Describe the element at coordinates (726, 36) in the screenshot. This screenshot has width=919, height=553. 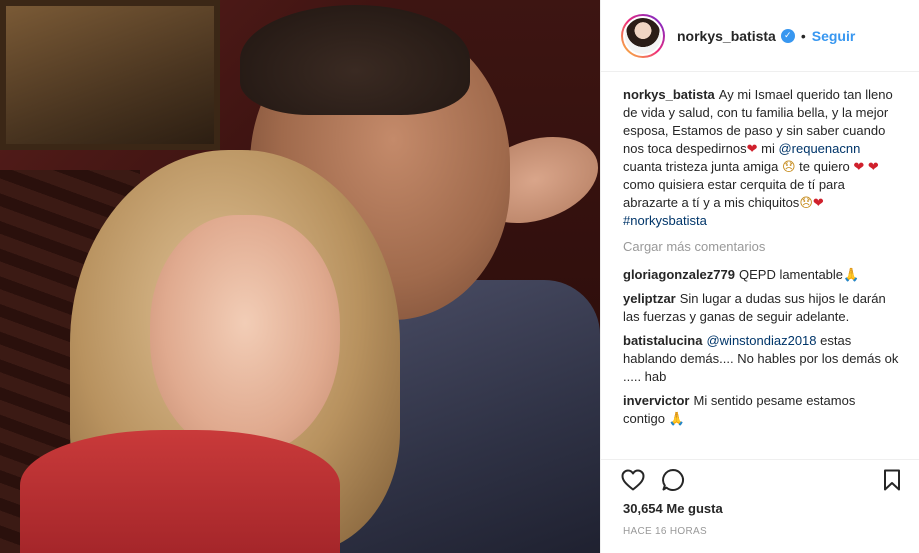
I see `header-username: norkys_batista` at that location.